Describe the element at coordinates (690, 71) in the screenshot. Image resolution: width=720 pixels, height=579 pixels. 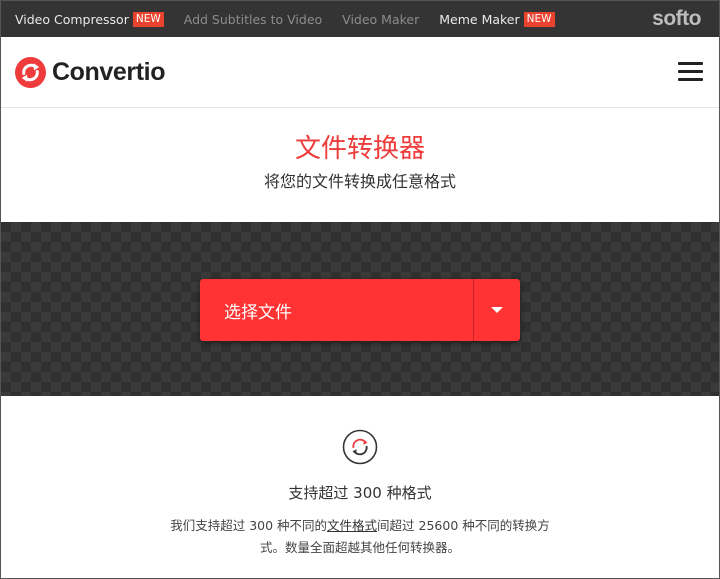
I see `hamburger-menu-icon` at that location.